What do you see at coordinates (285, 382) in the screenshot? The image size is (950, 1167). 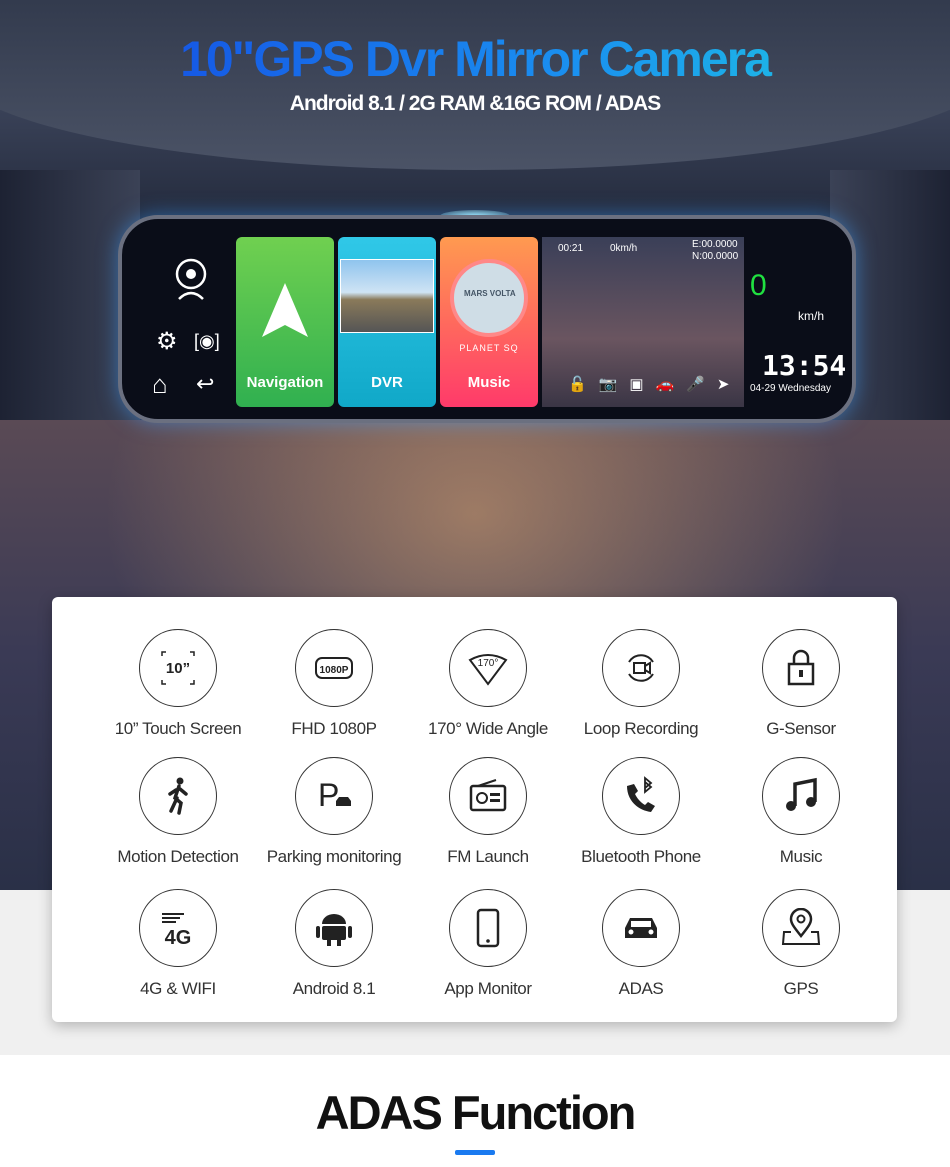 I see `app-label: Navigation` at bounding box center [285, 382].